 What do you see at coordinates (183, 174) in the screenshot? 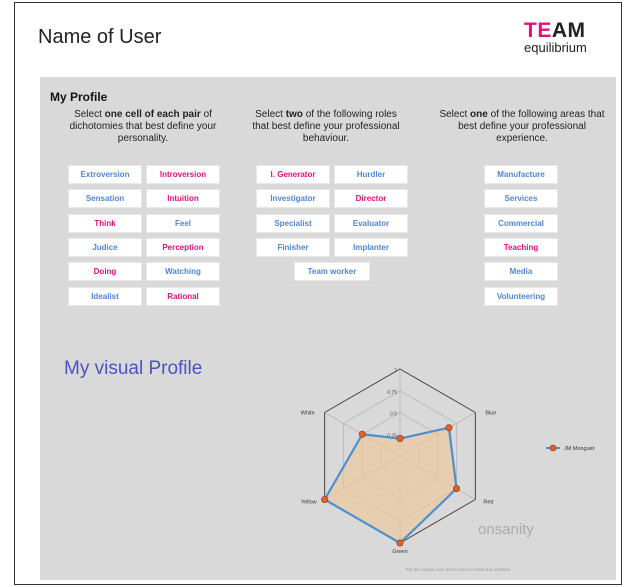
I see `dichotomy-introversion-button: Introversion` at bounding box center [183, 174].